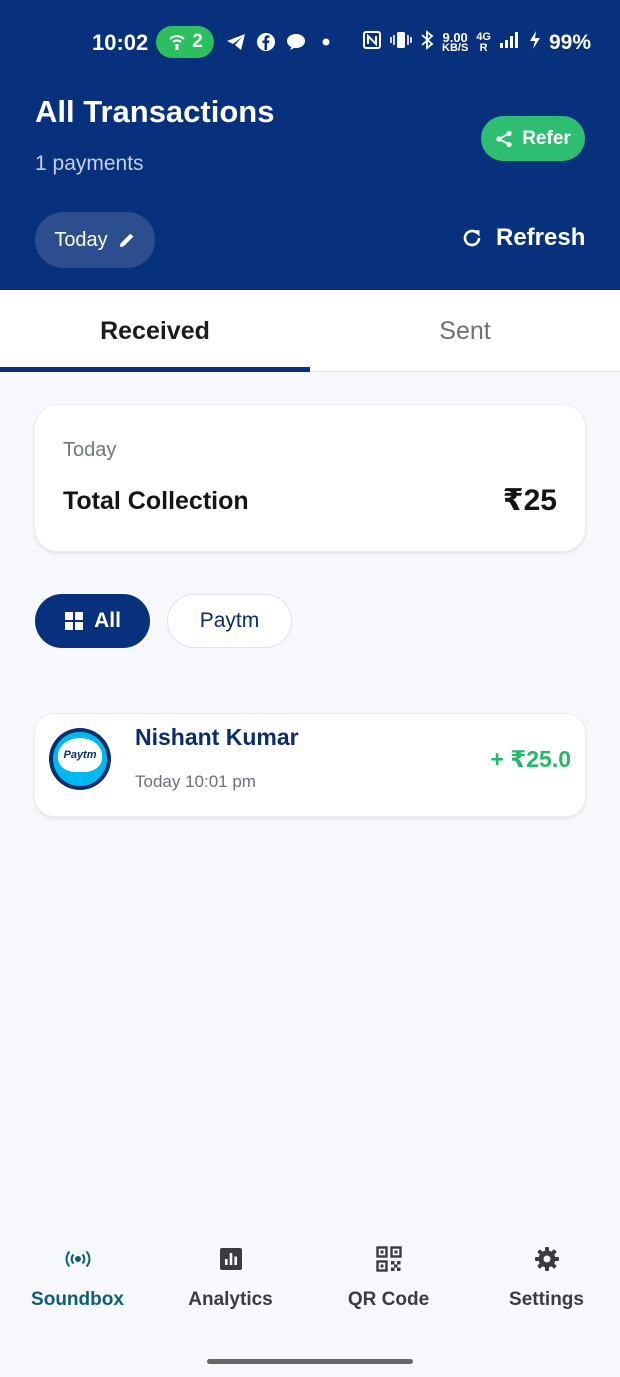  I want to click on hotspot-icon, so click(177, 42).